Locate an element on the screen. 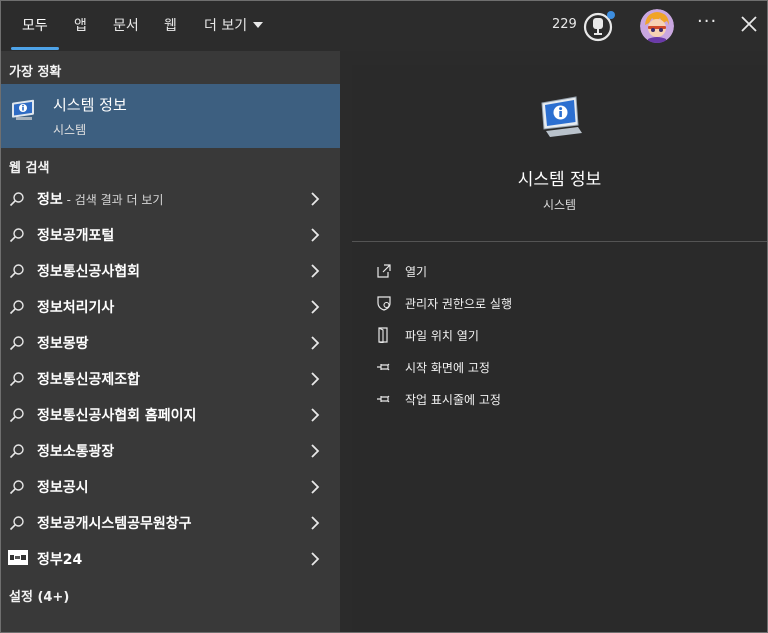 This screenshot has width=768, height=633. web-result-label: 정보공시 is located at coordinates (63, 488).